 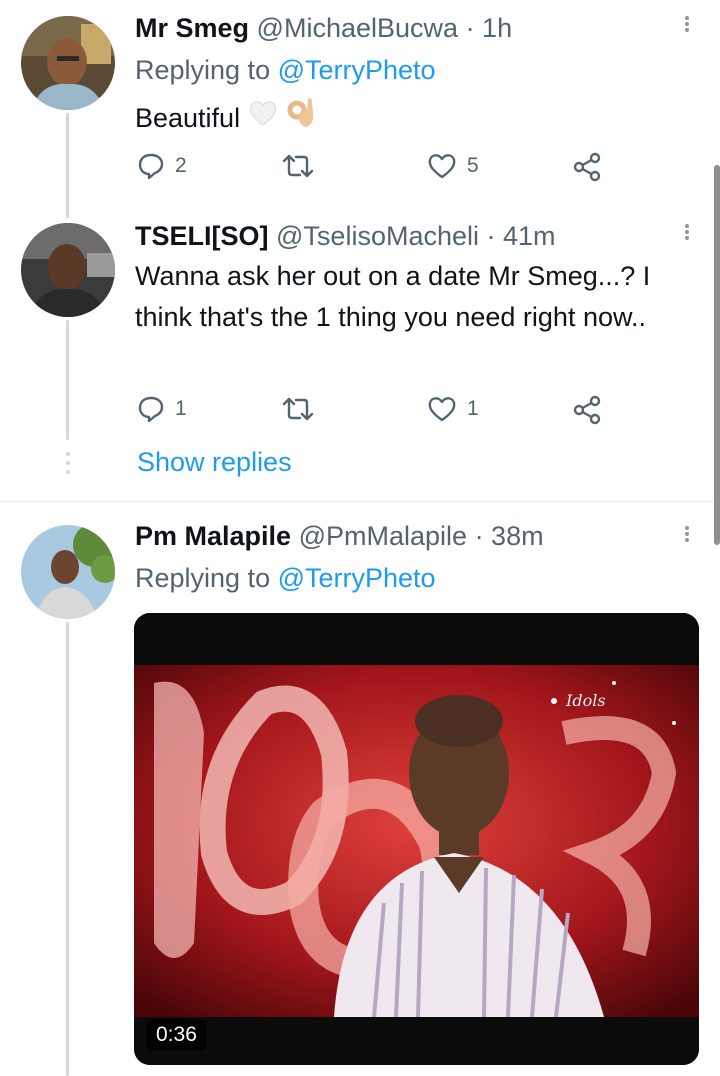 What do you see at coordinates (214, 462) in the screenshot?
I see `show-replies-link: Show replies` at bounding box center [214, 462].